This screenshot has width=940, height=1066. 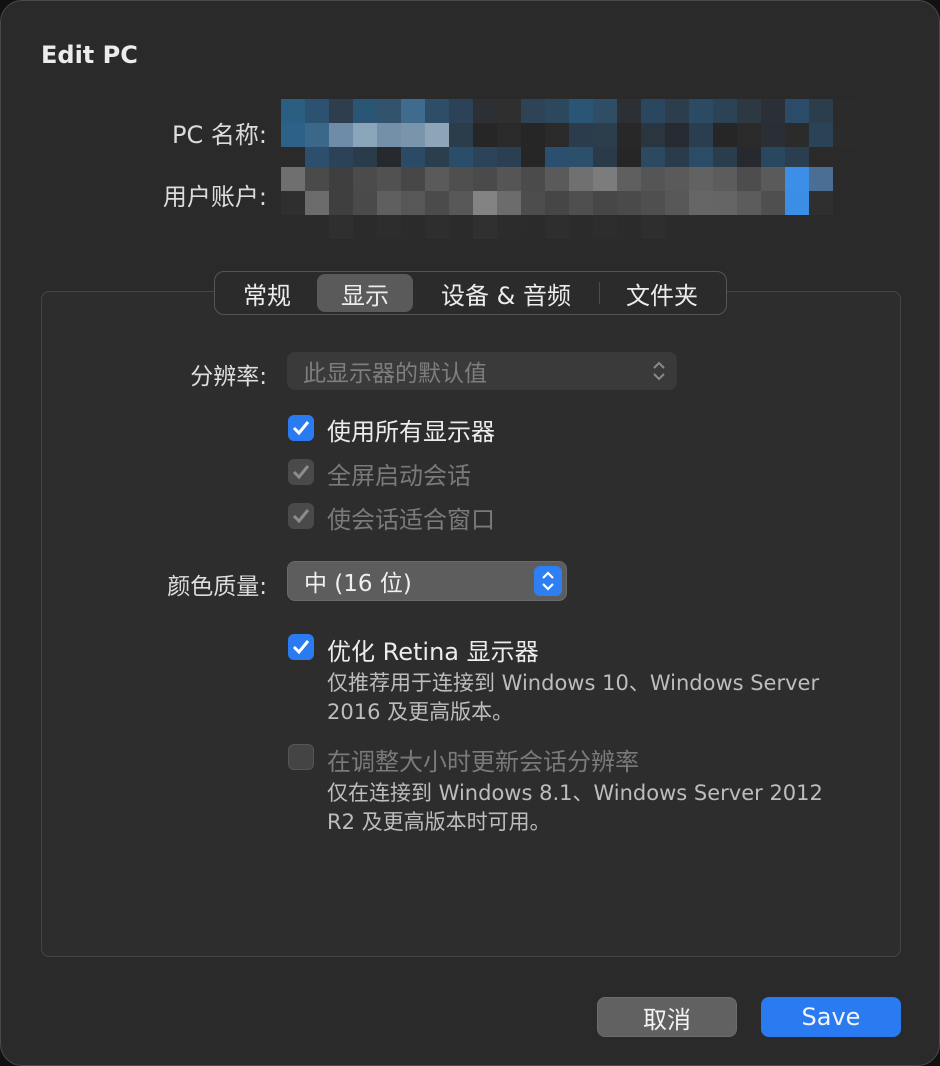 I want to click on color-quality-select: 中 (16 位), so click(x=427, y=581).